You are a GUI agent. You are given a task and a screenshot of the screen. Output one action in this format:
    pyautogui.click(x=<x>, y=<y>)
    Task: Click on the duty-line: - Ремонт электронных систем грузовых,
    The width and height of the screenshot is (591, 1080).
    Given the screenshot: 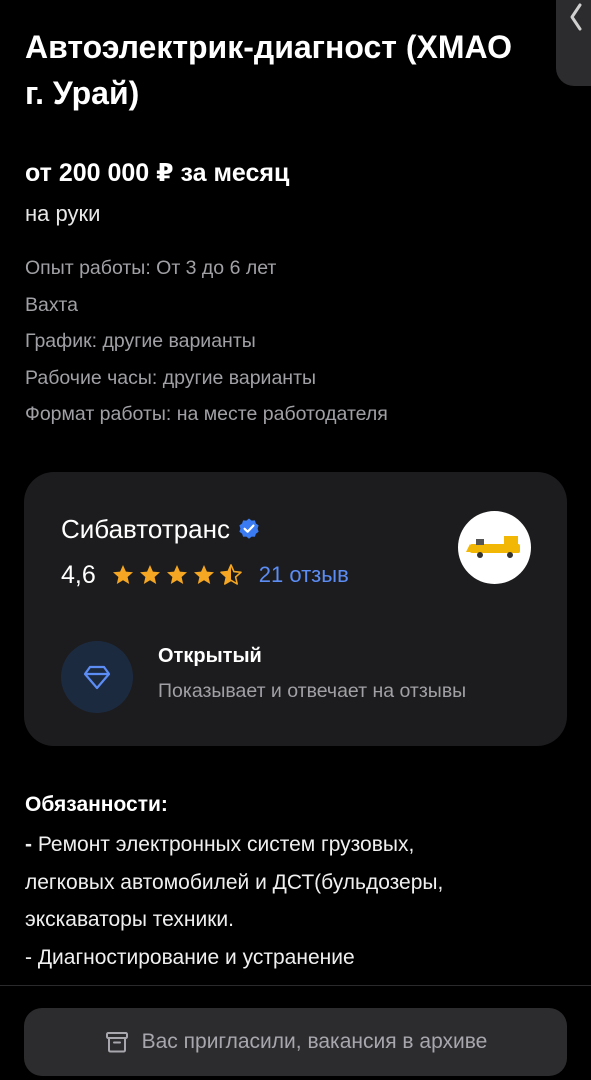 What is the action you would take?
    pyautogui.click(x=234, y=845)
    